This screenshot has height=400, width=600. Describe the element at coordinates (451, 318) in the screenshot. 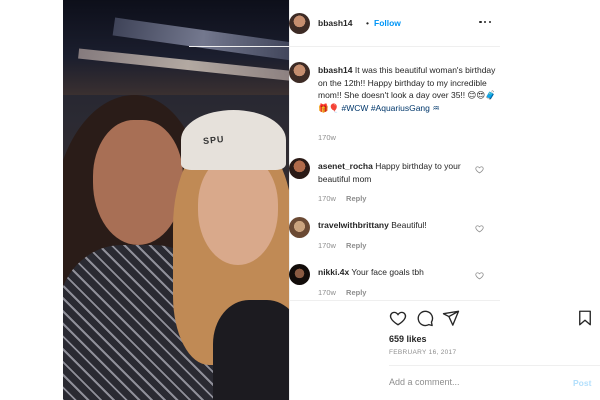

I see `paper-plane-icon` at that location.